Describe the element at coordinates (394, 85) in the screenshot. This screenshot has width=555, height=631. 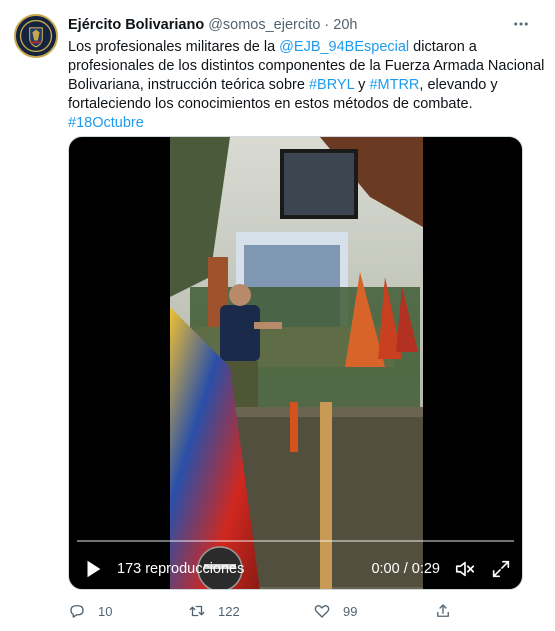
I see `hashtag-link: #MTRR` at that location.